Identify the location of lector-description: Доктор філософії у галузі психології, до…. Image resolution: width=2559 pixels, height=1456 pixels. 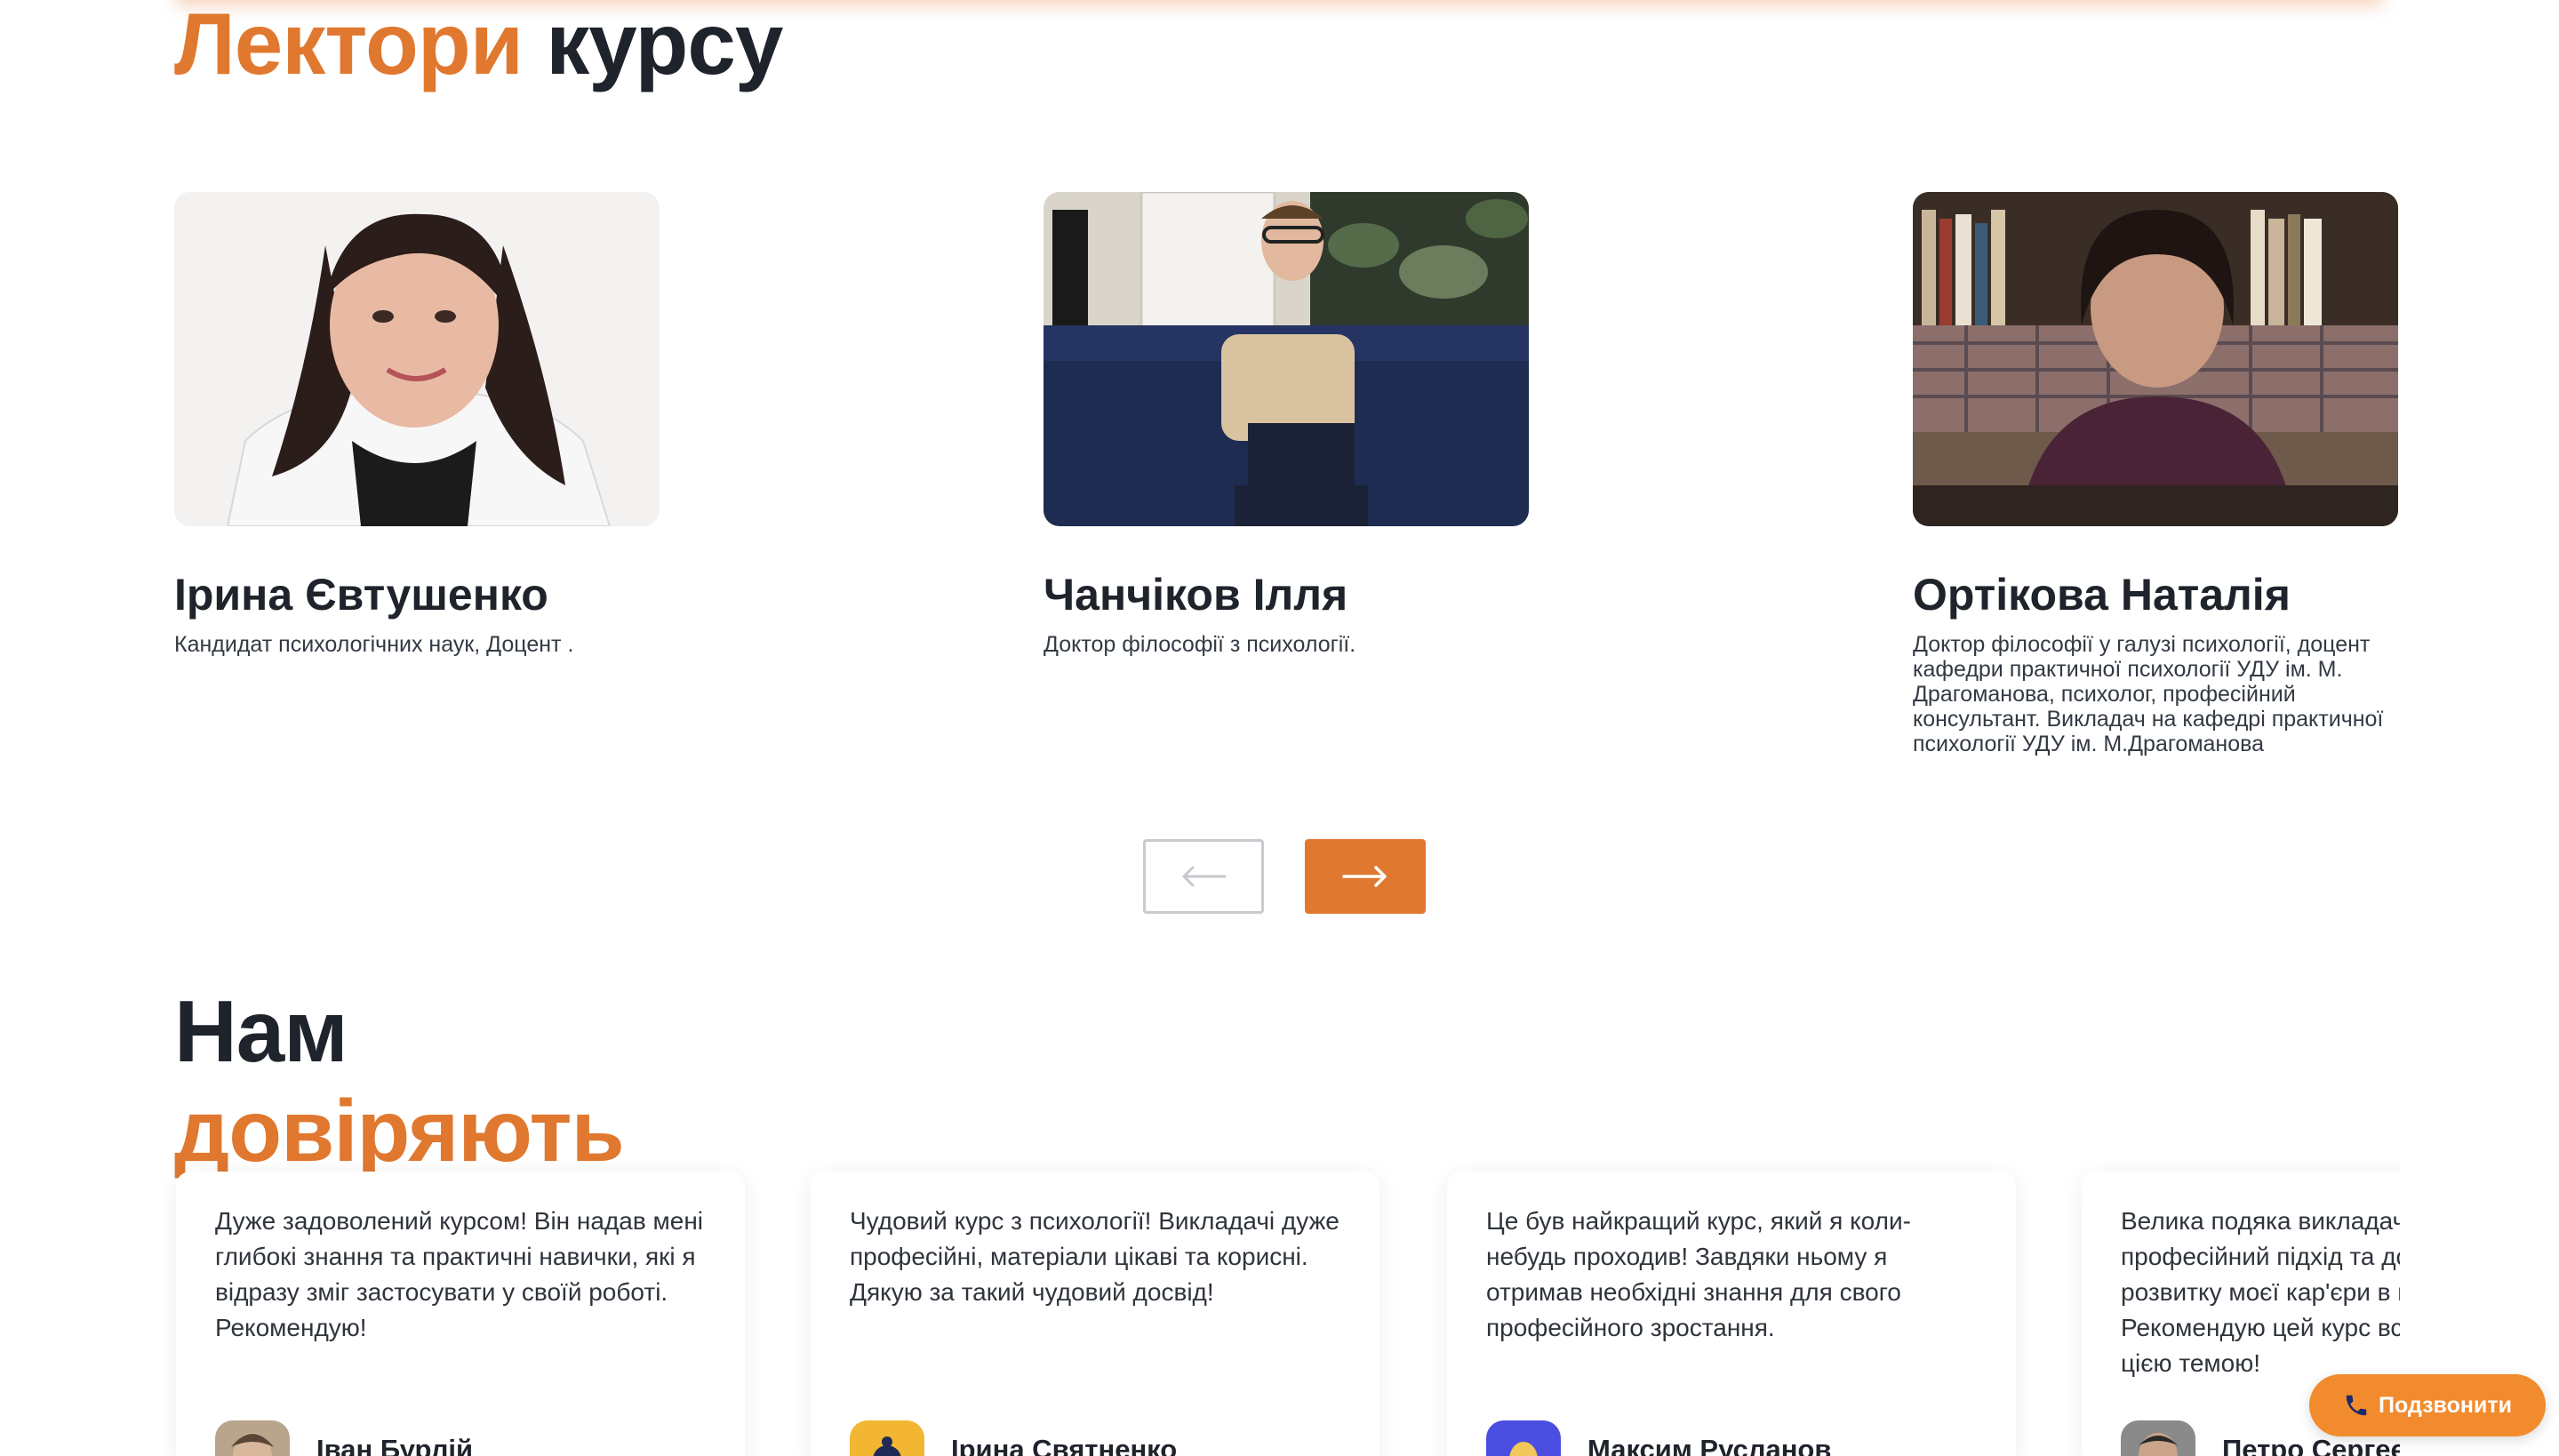
(2148, 694).